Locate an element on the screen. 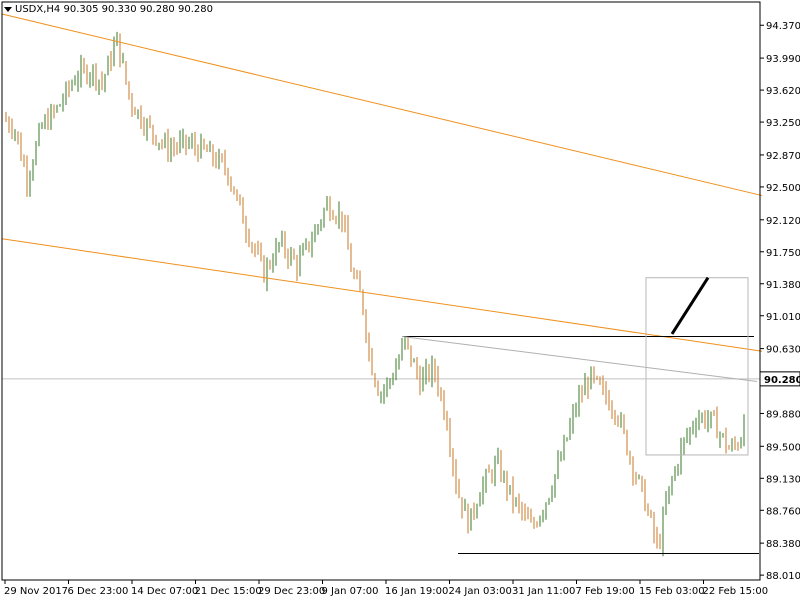 The height and width of the screenshot is (600, 800). current-price-label: 90.280 is located at coordinates (782, 380).